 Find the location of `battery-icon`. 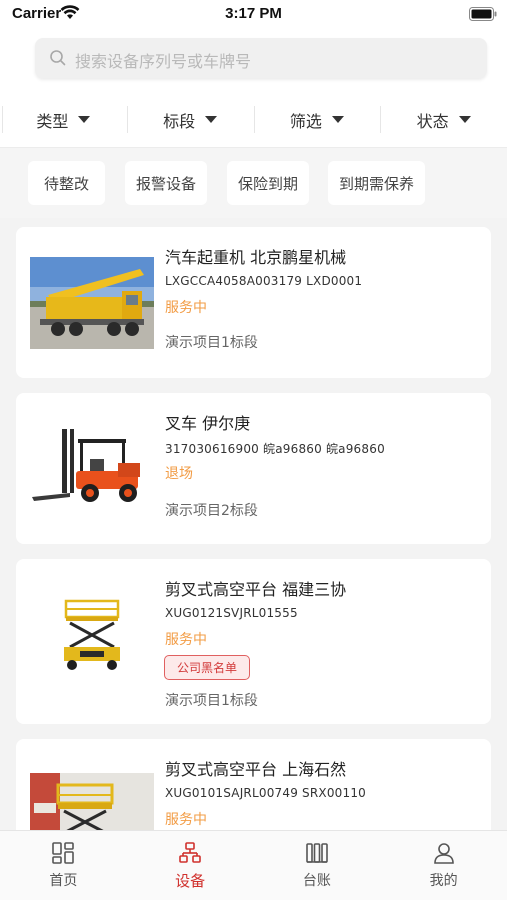

battery-icon is located at coordinates (483, 14).